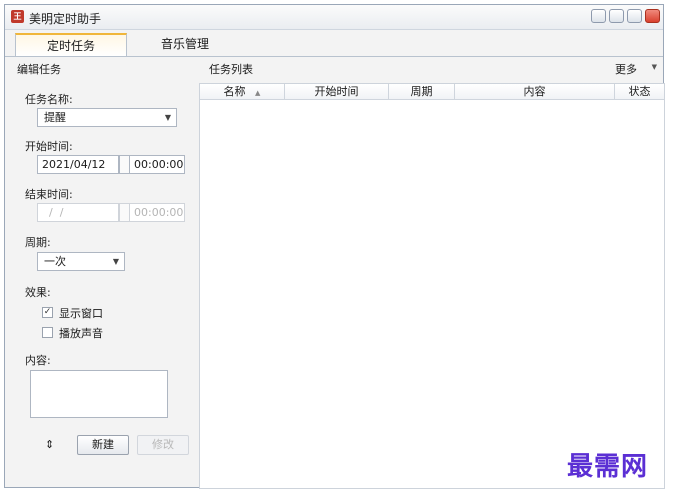 The height and width of the screenshot is (496, 680). Describe the element at coordinates (334, 17) in the screenshot. I see `title-bar: 王 美明定时助手` at that location.